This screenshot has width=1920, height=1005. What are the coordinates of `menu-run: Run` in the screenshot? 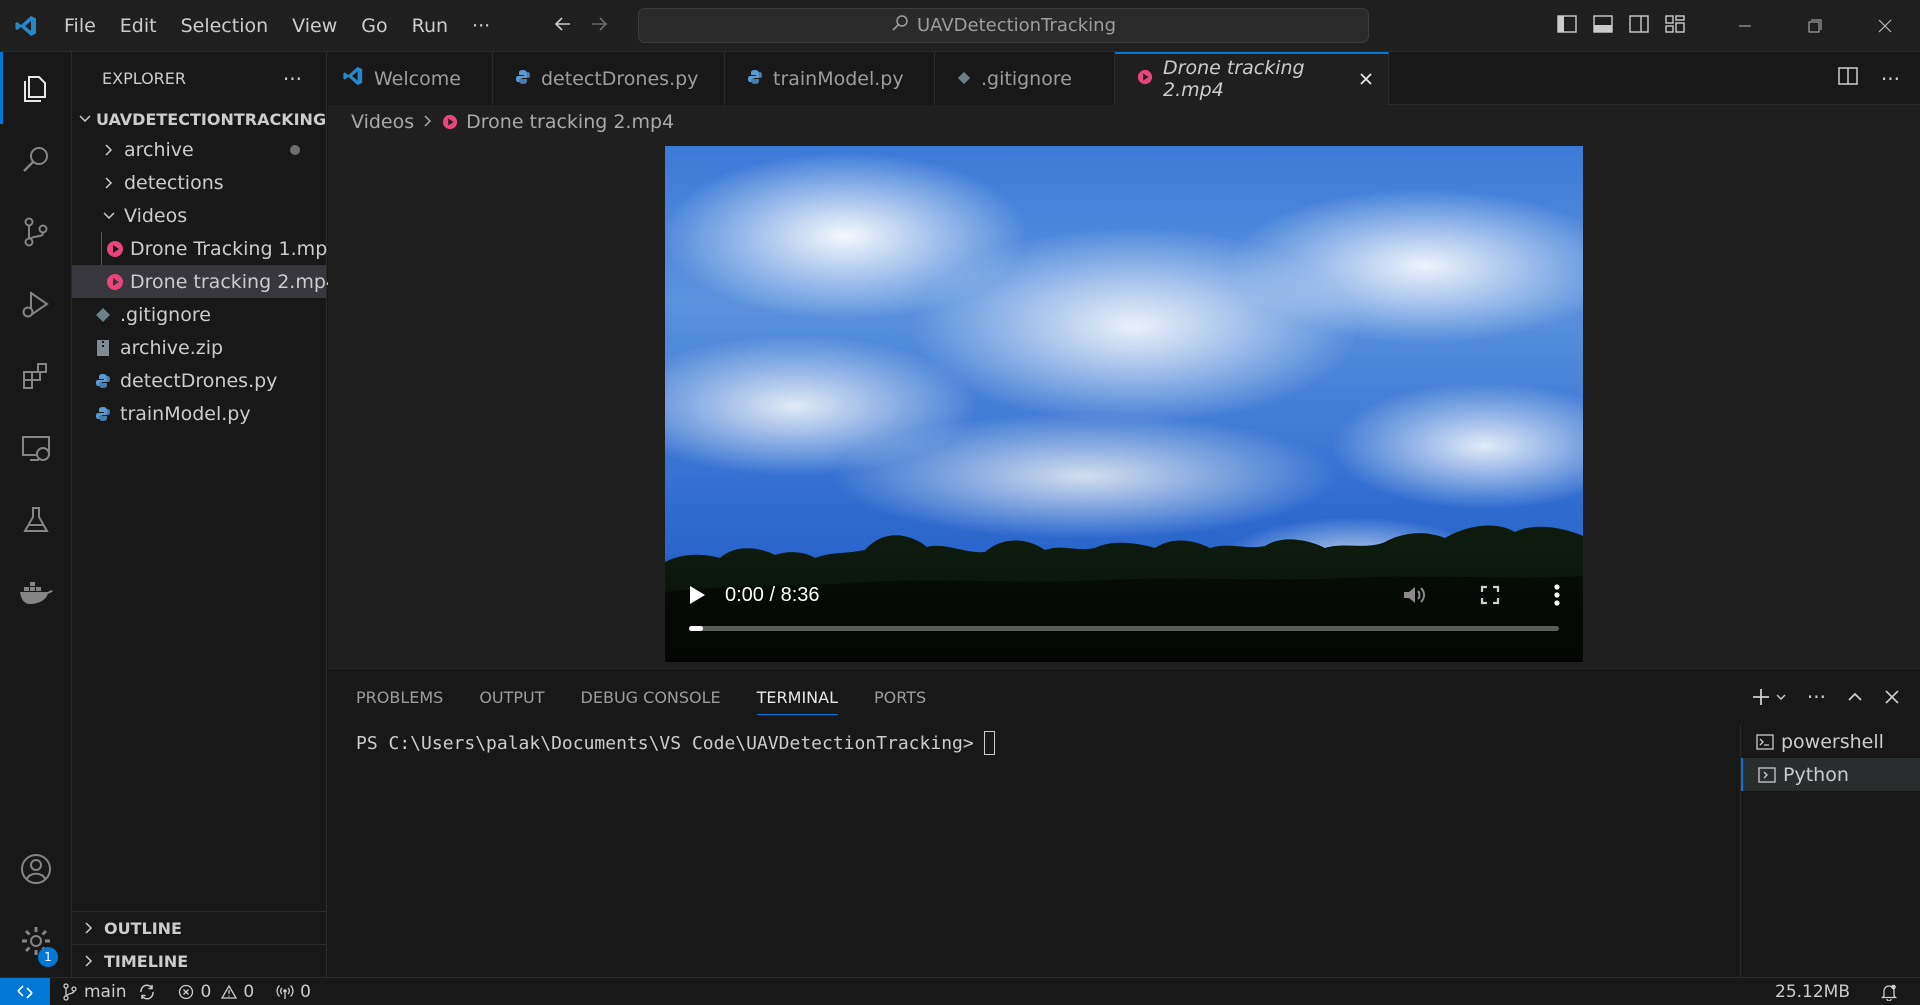 It's located at (430, 26).